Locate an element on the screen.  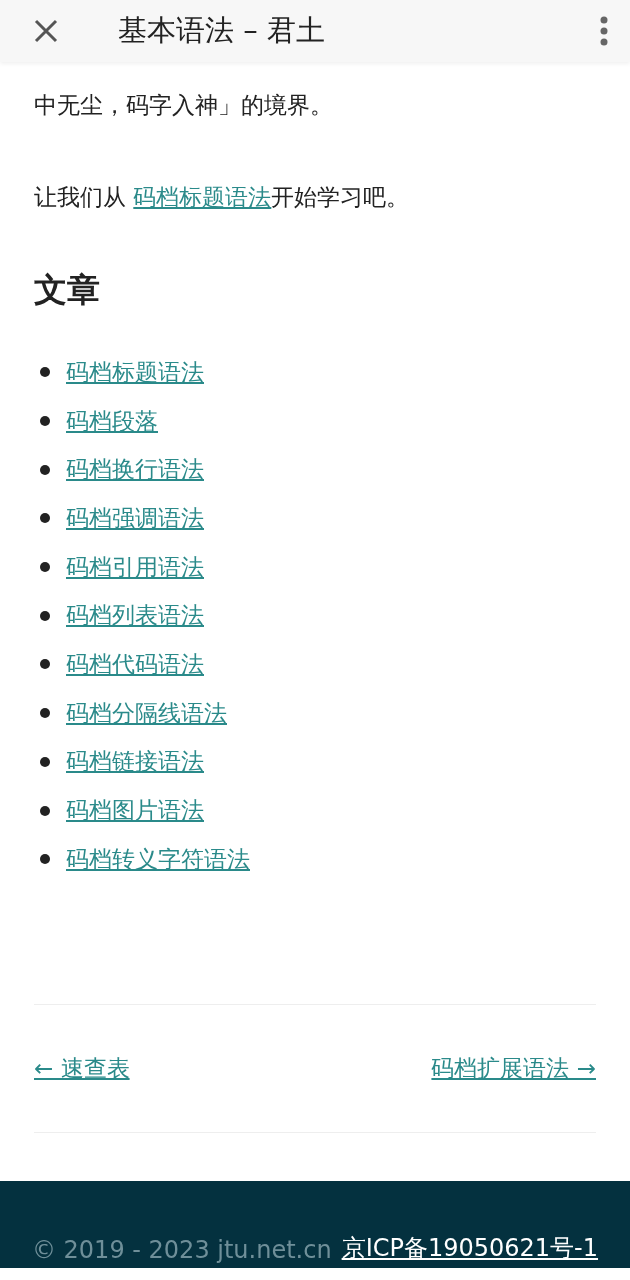
article-link: 码档转义字符语法 is located at coordinates (158, 859).